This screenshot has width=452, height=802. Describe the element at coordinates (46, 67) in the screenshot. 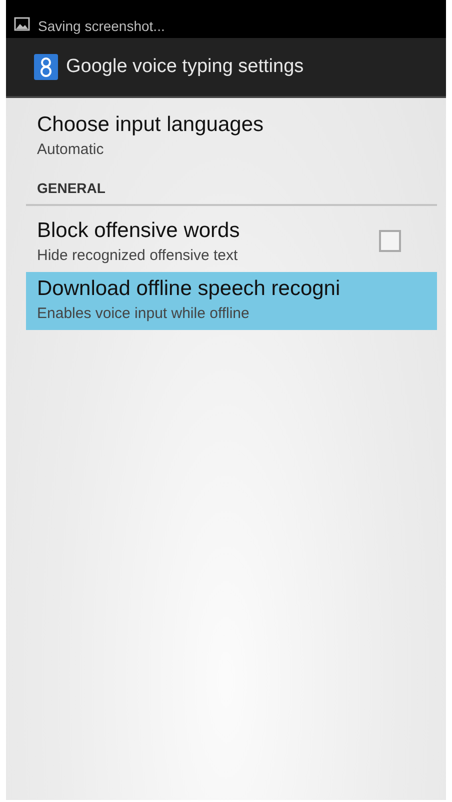

I see `app-icon` at that location.